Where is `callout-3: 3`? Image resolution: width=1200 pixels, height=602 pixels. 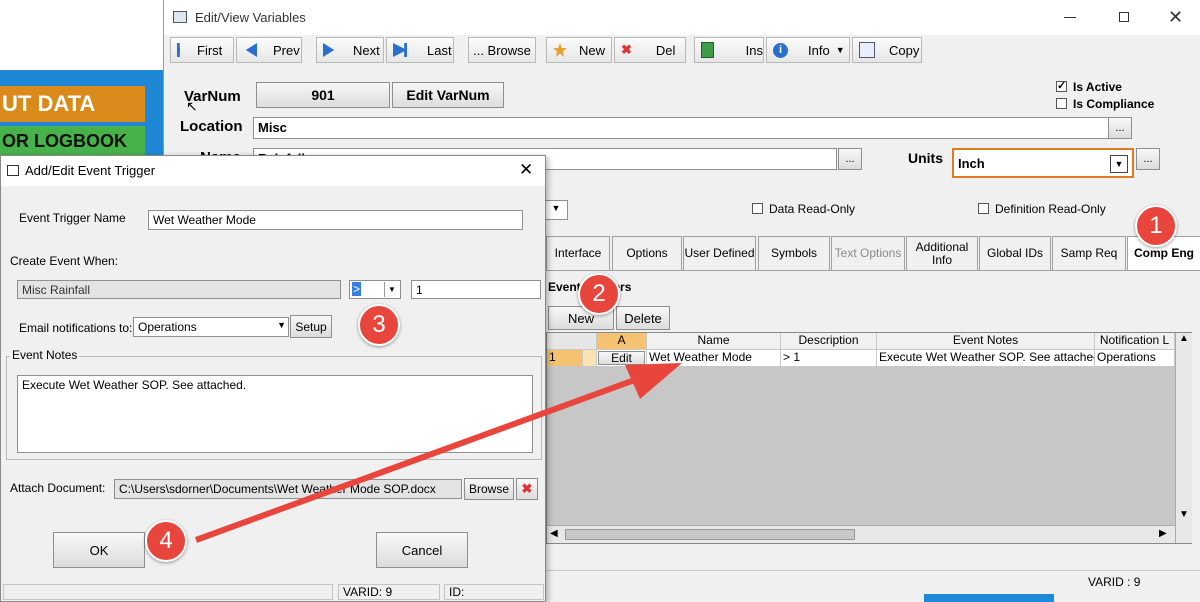 callout-3: 3 is located at coordinates (379, 325).